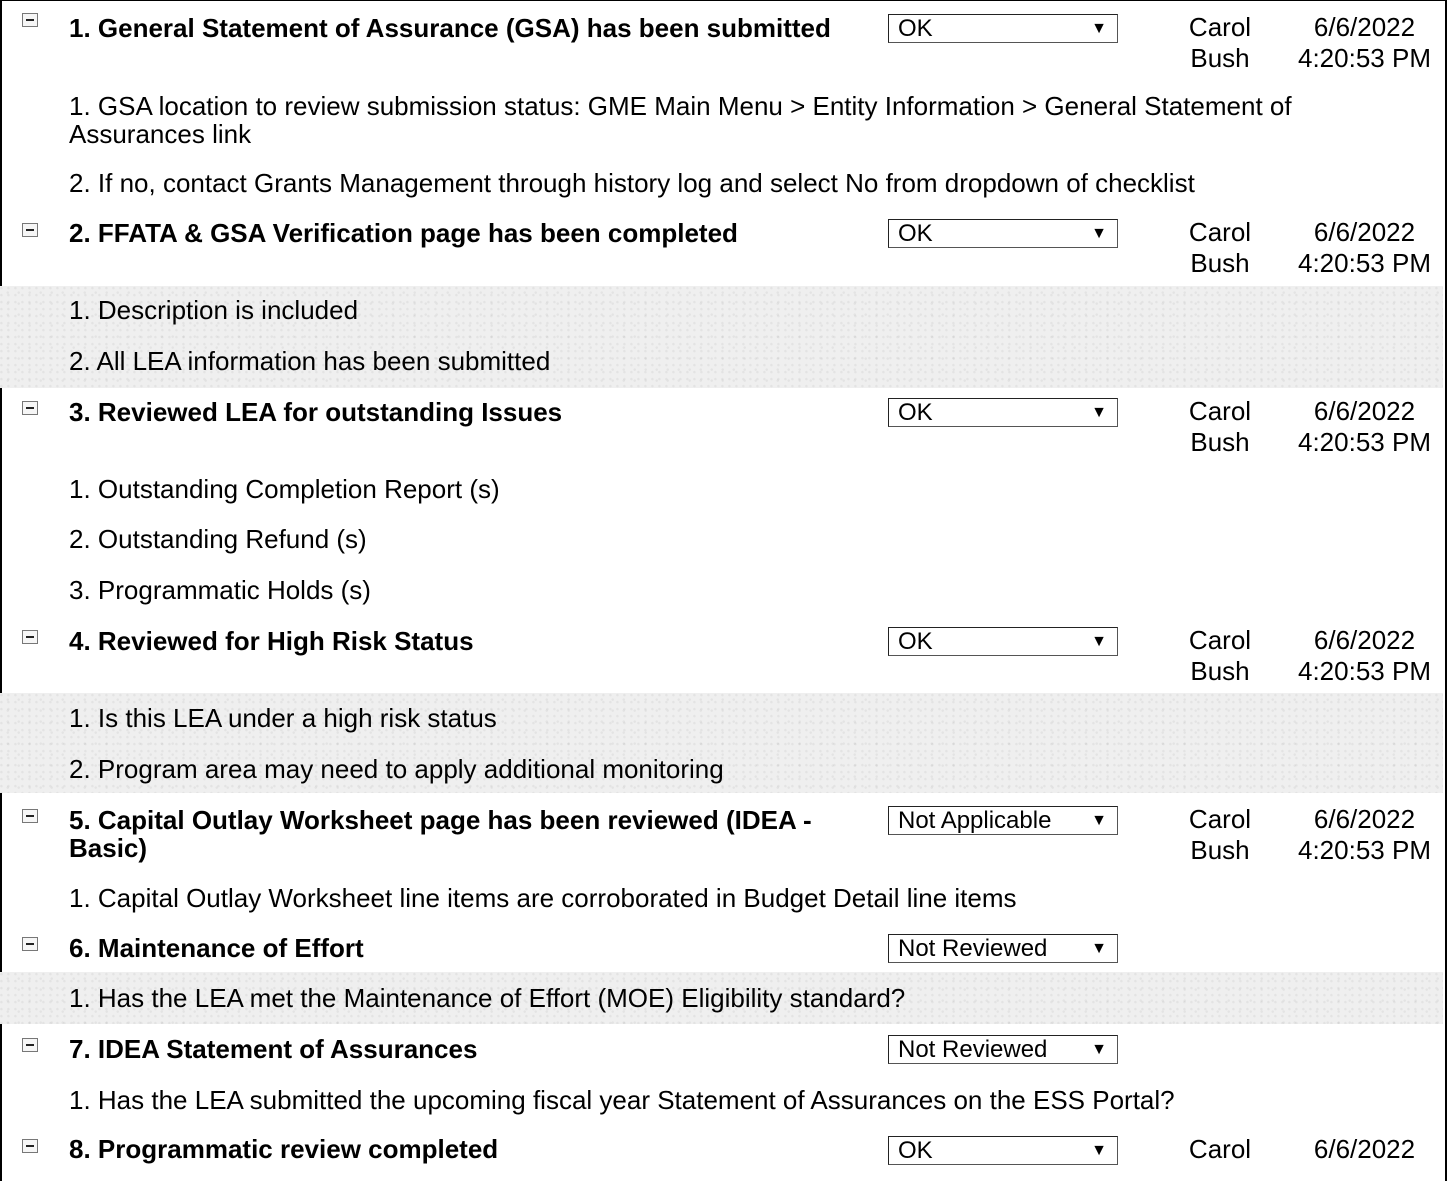  What do you see at coordinates (975, 820) in the screenshot?
I see `status-value: Not Applicable` at bounding box center [975, 820].